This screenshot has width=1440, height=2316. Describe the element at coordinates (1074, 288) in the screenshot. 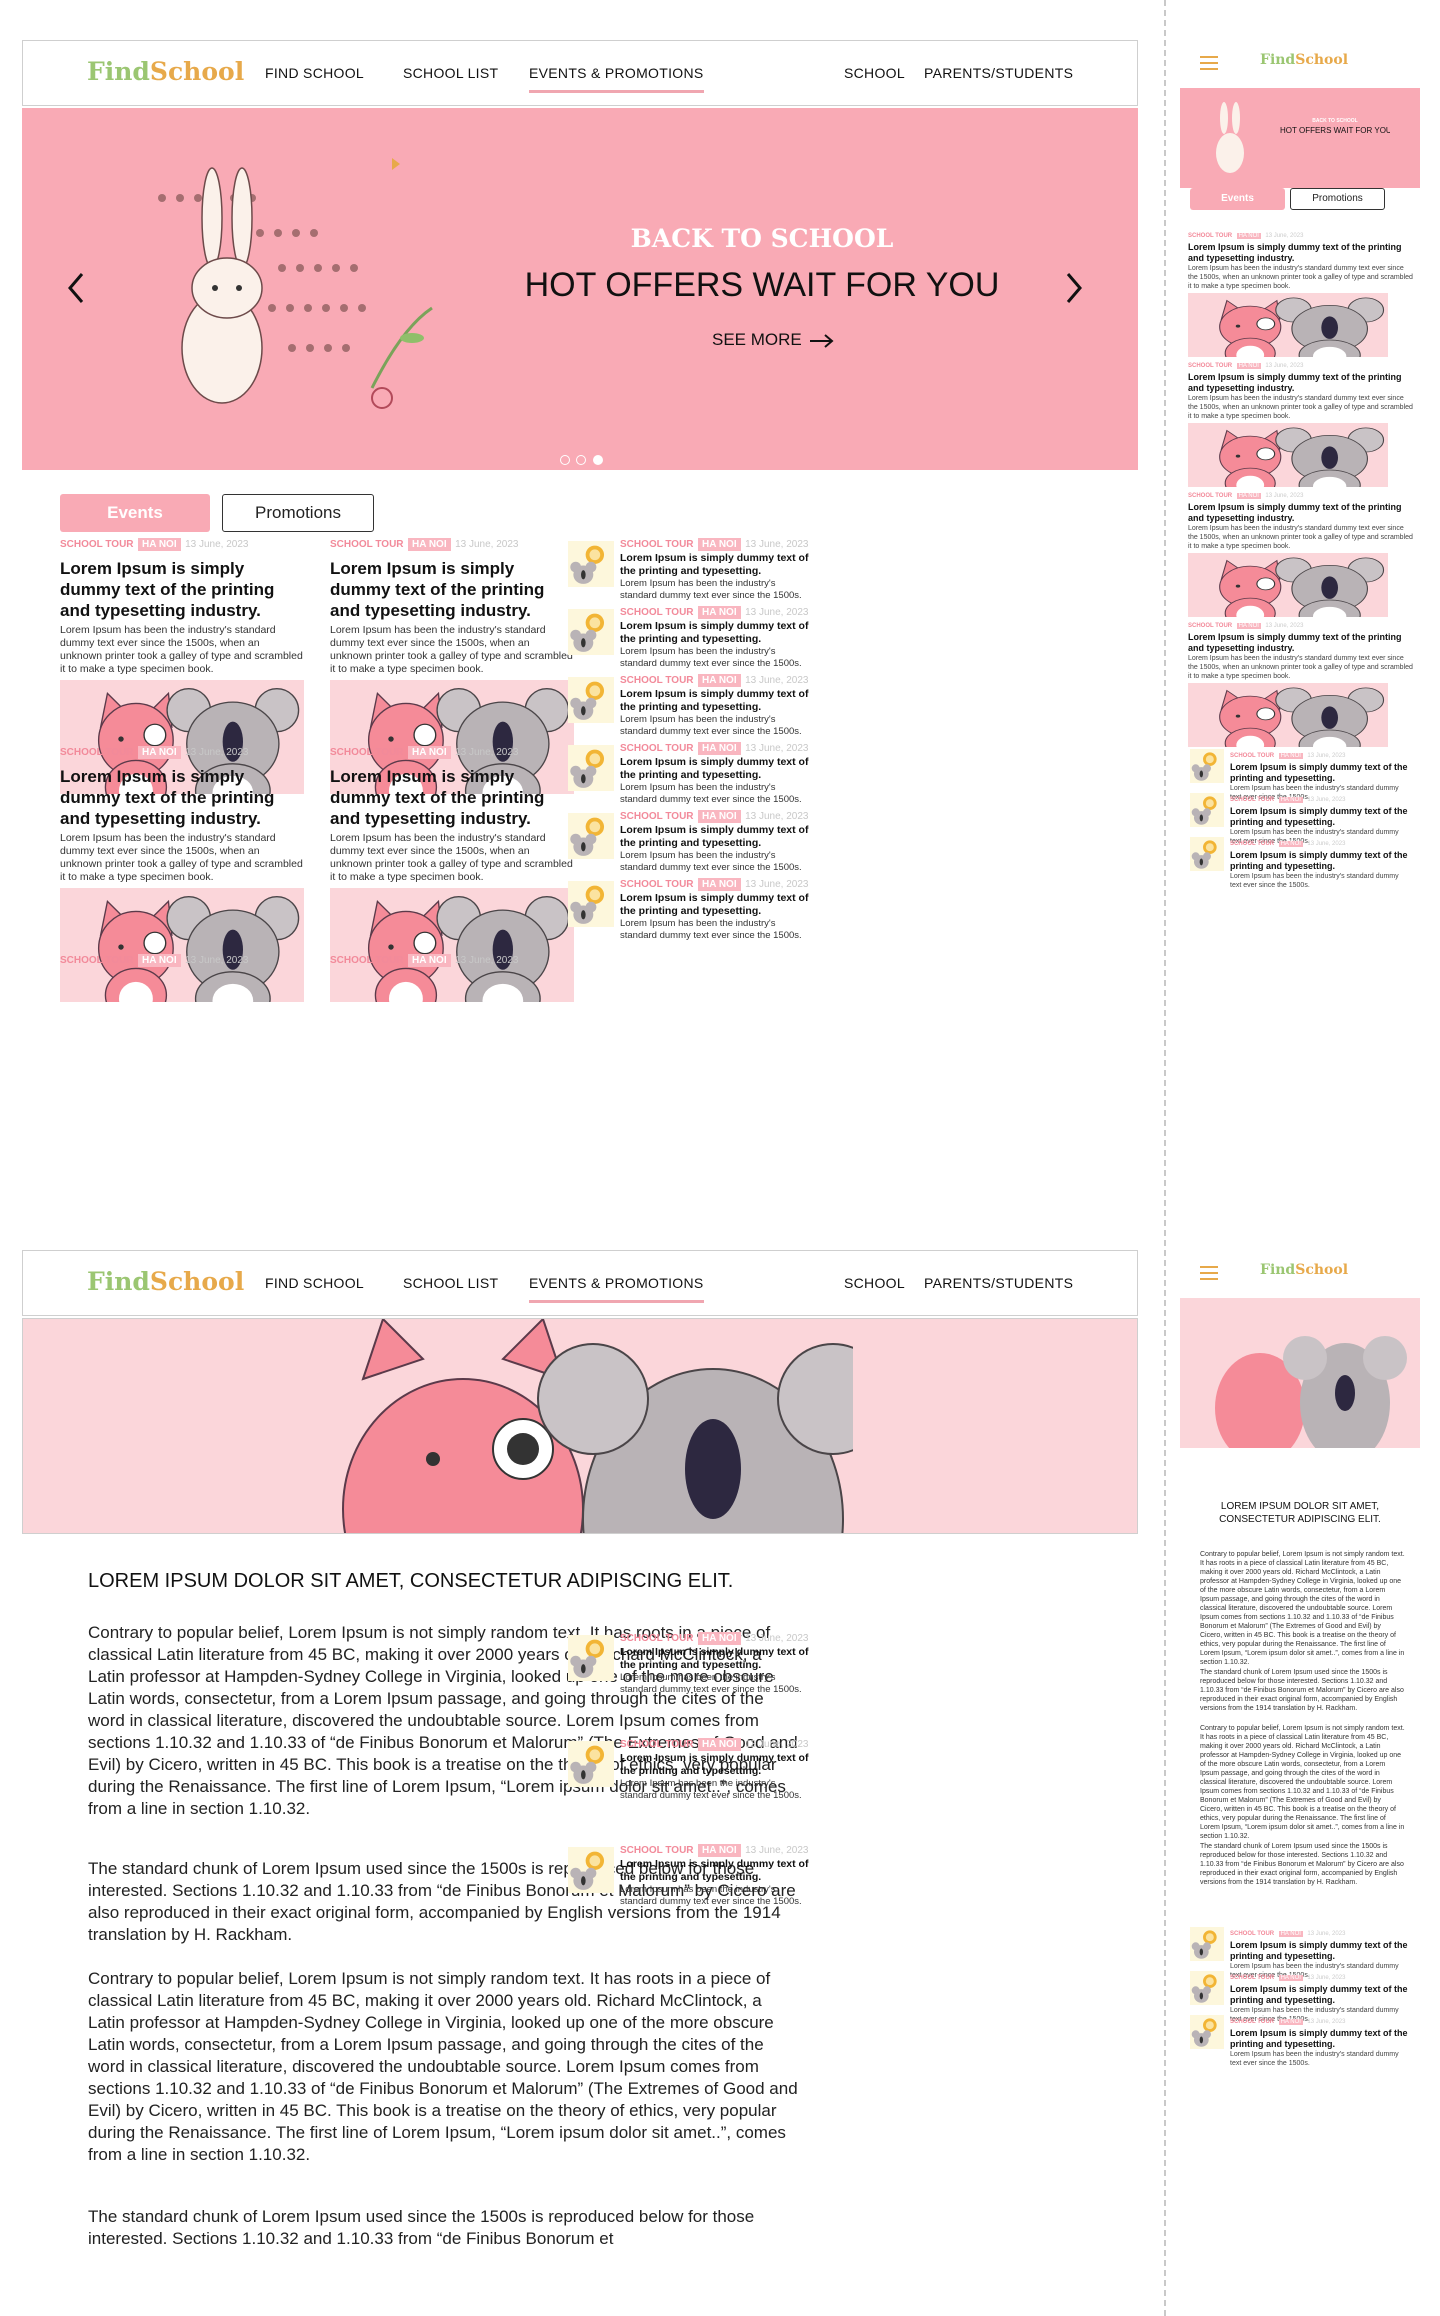

I see `hero-next-button` at that location.